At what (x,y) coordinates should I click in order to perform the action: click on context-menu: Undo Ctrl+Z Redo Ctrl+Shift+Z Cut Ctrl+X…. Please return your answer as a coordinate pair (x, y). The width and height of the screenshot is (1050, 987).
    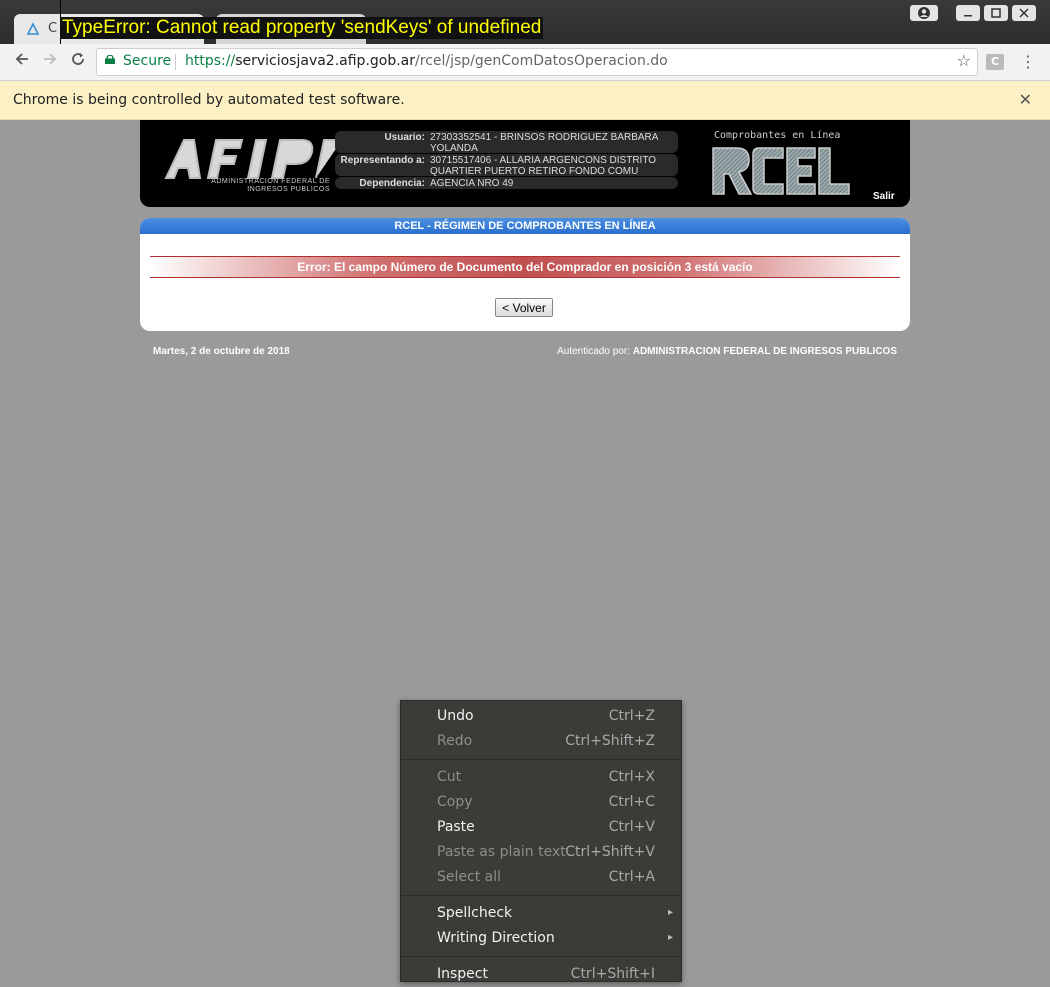
    Looking at the image, I should click on (541, 841).